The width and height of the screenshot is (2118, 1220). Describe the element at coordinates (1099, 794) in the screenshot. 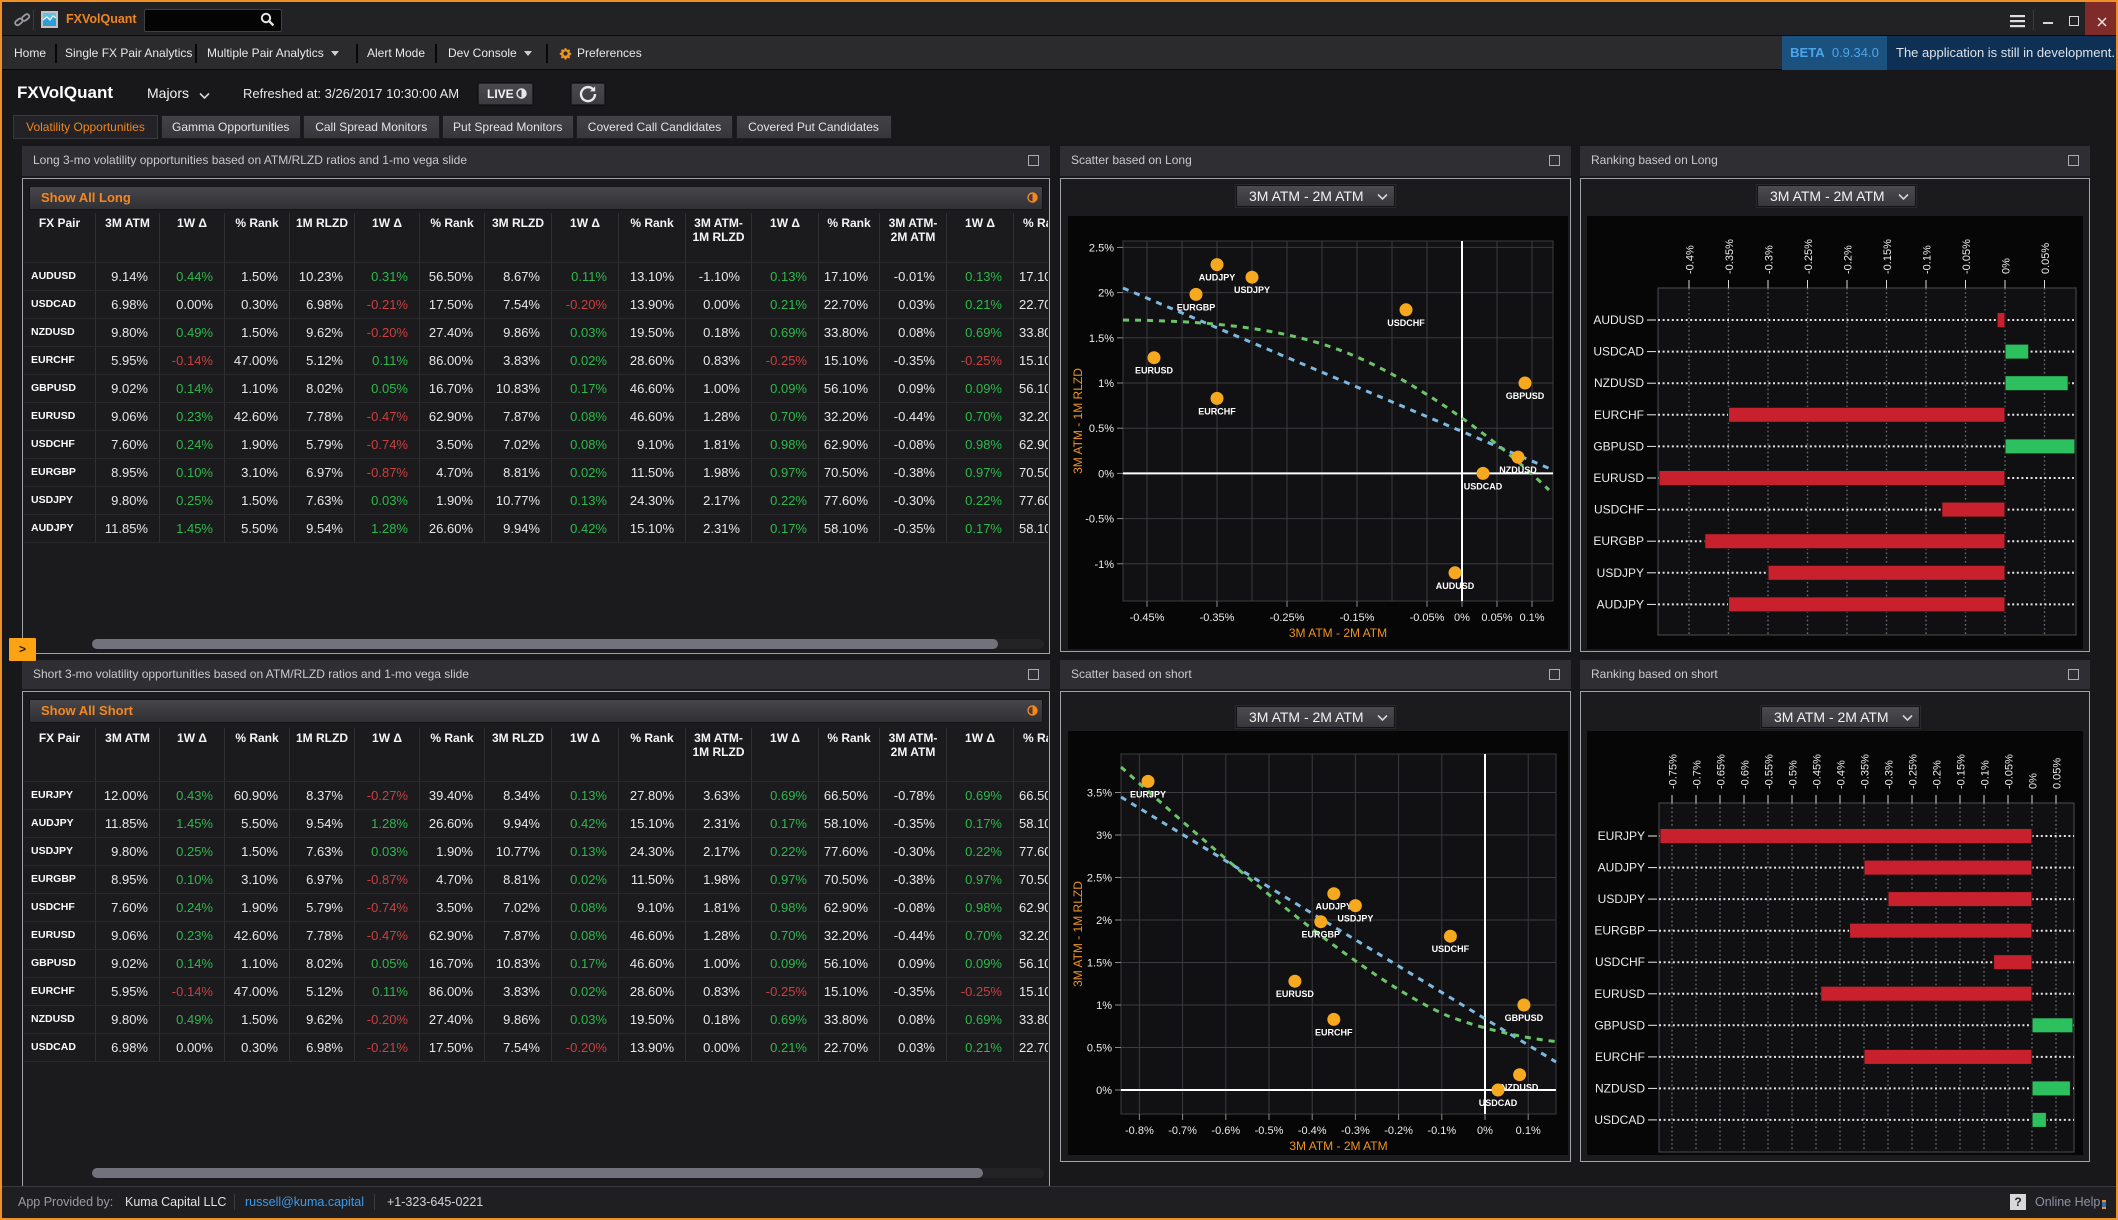

I see `svg-text: 3.5%` at that location.